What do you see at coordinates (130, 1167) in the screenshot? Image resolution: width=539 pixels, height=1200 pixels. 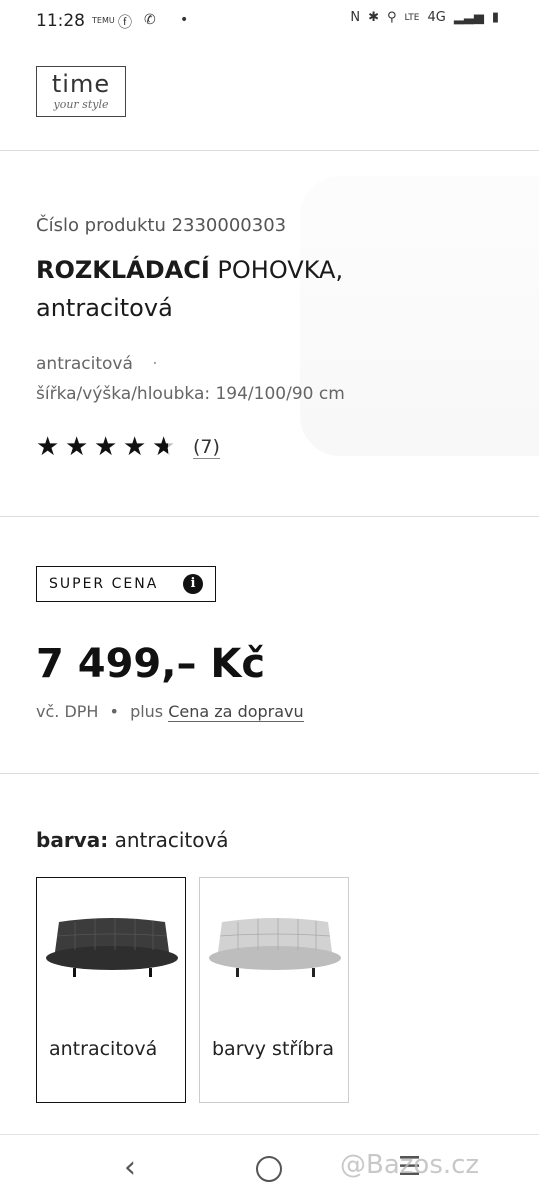 I see `back-icon: ‹` at bounding box center [130, 1167].